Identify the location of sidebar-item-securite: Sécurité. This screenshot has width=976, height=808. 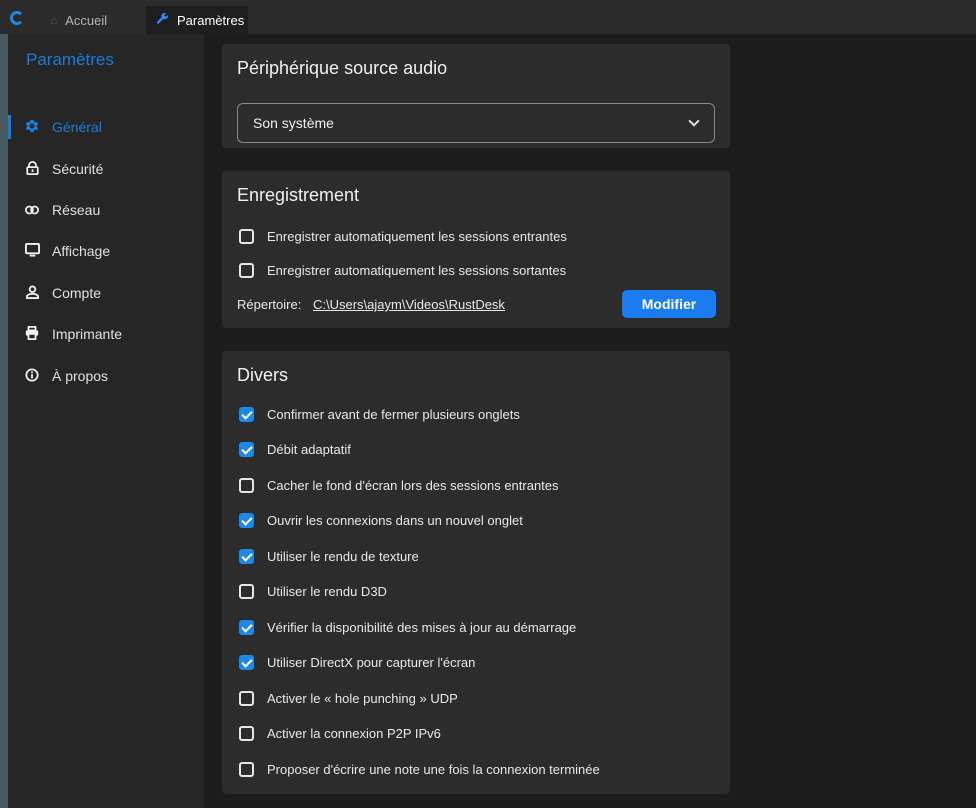
(106, 169).